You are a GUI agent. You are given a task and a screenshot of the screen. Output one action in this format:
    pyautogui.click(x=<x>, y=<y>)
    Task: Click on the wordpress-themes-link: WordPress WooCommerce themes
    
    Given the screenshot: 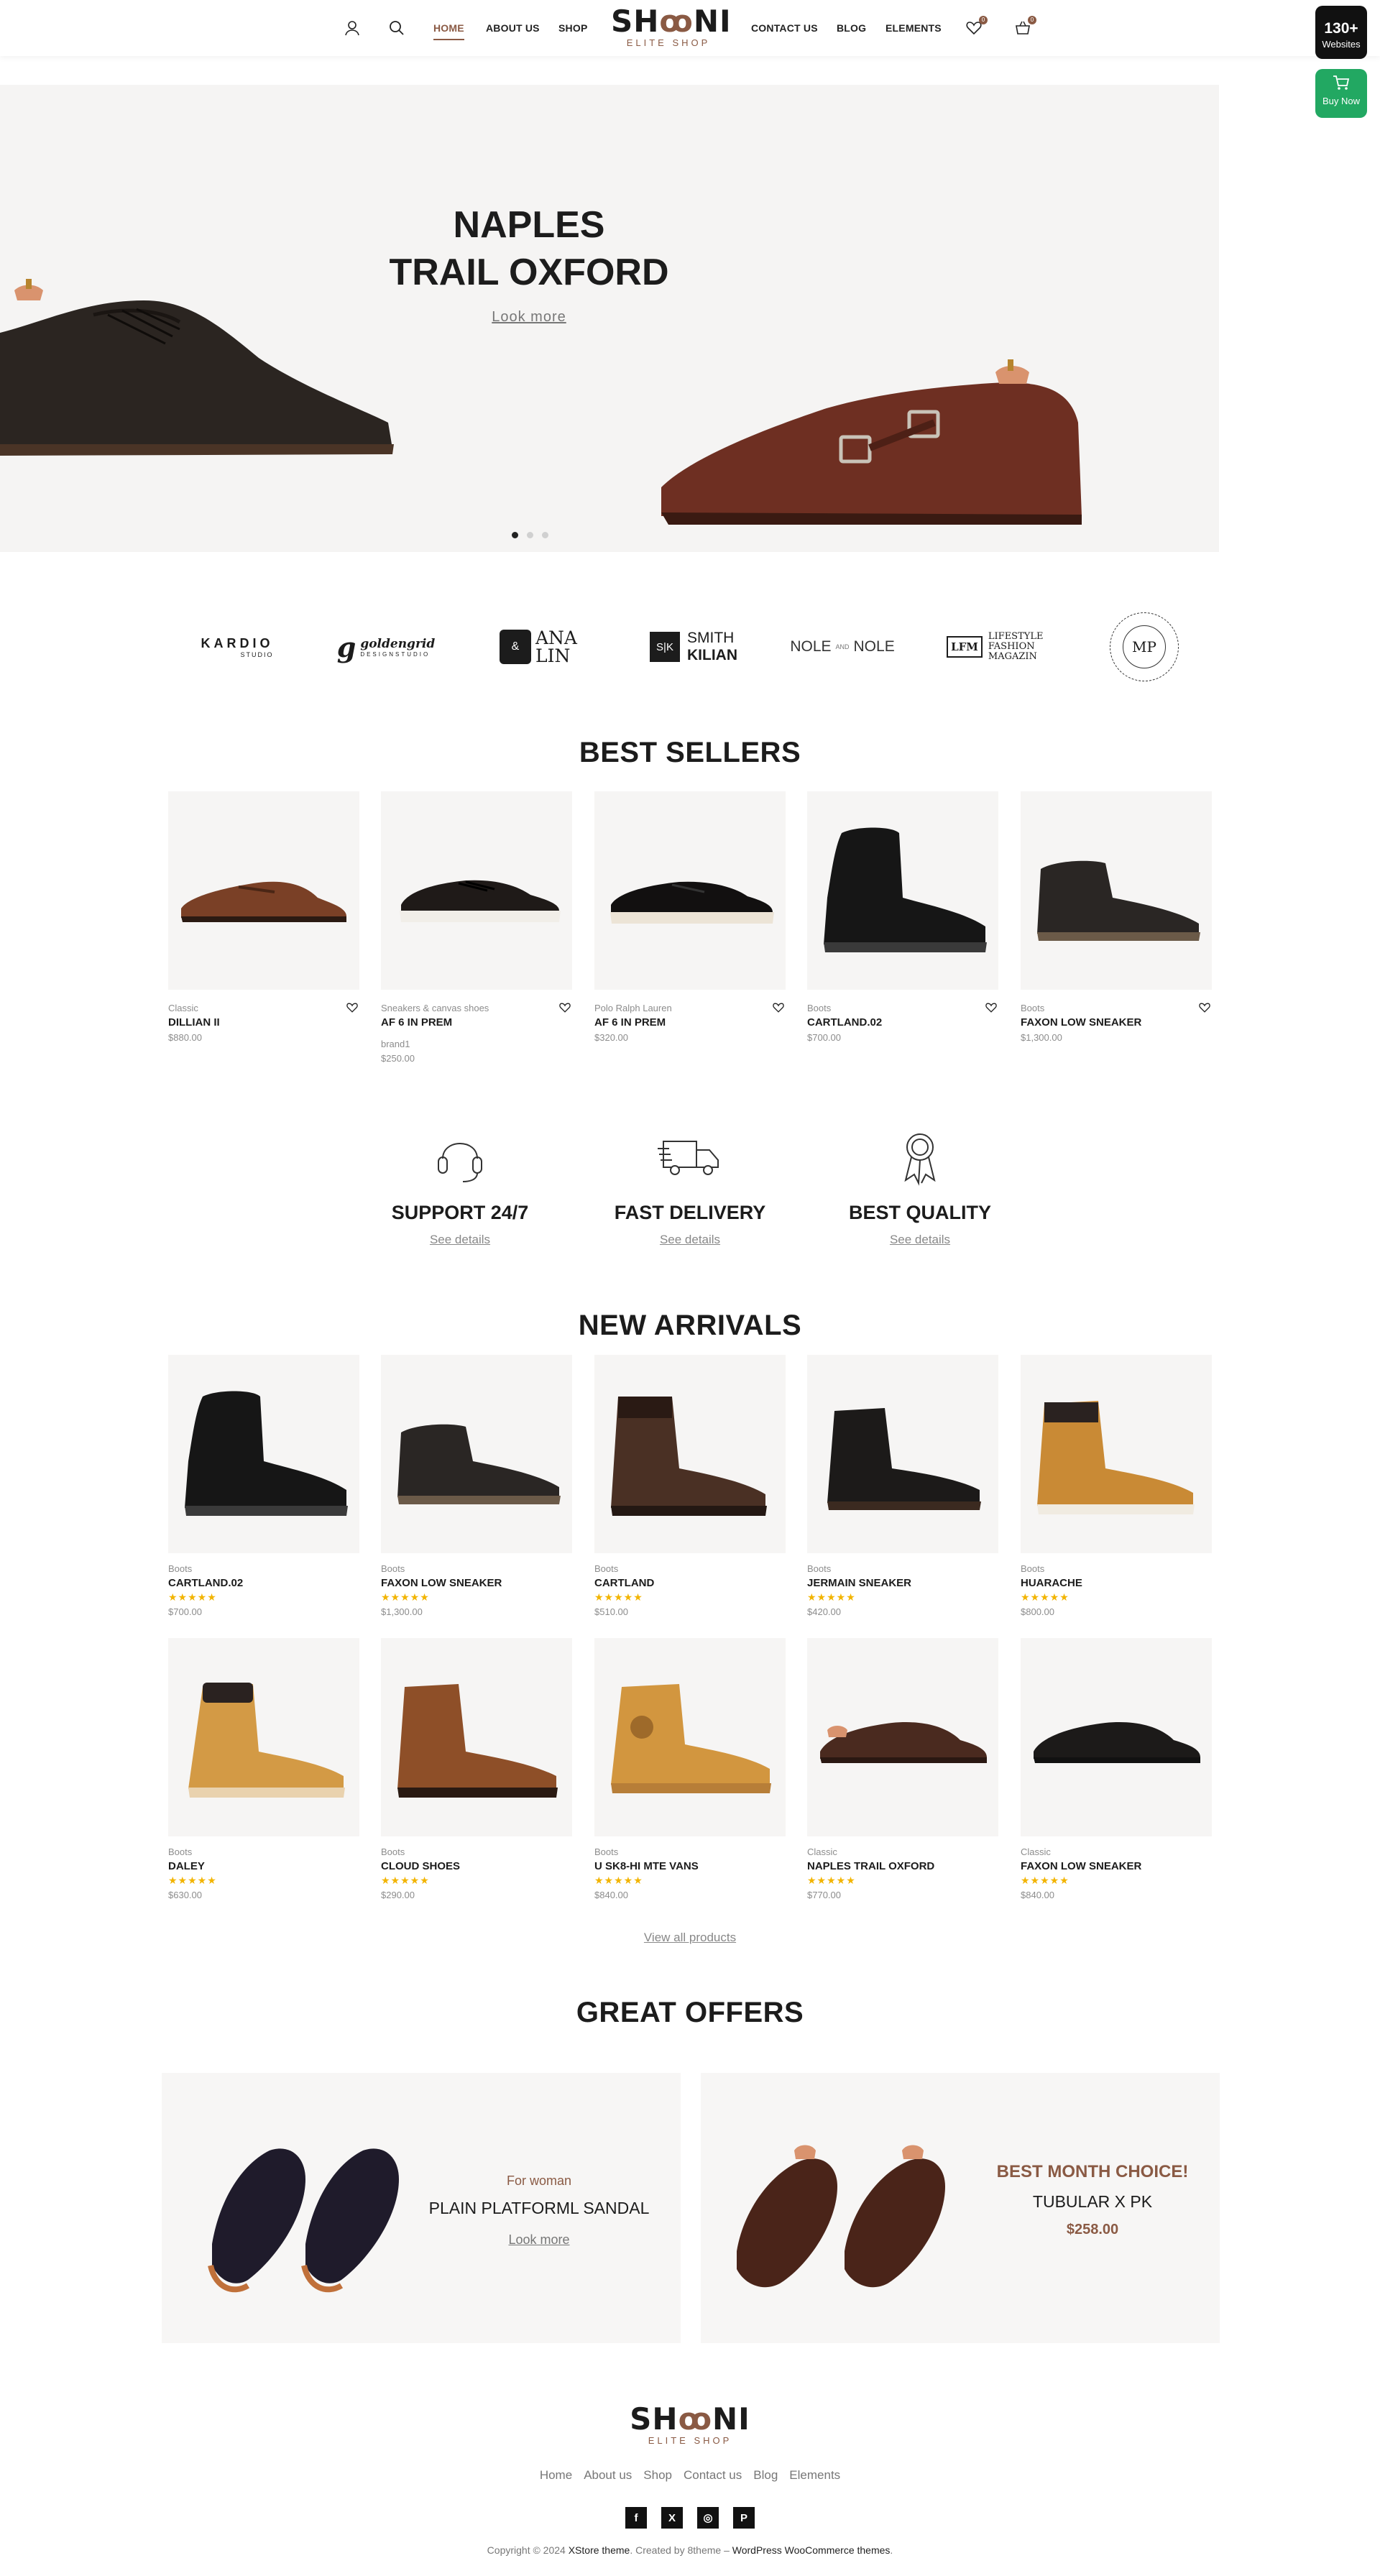 What is the action you would take?
    pyautogui.click(x=811, y=2550)
    